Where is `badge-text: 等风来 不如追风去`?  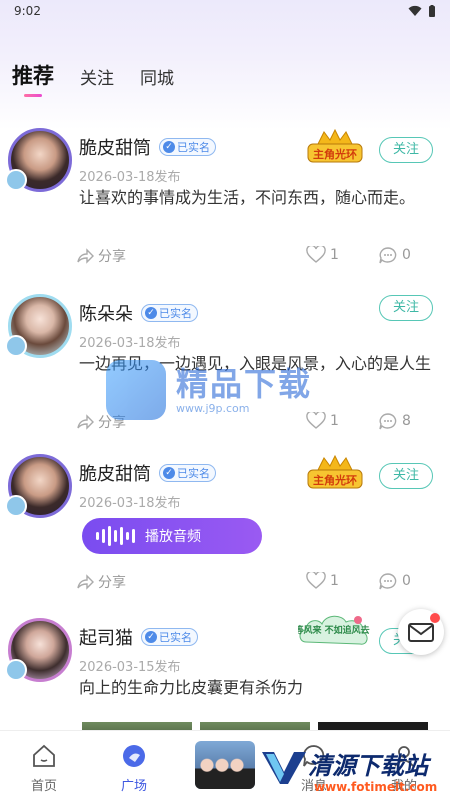 badge-text: 等风来 不如追风去 is located at coordinates (334, 630).